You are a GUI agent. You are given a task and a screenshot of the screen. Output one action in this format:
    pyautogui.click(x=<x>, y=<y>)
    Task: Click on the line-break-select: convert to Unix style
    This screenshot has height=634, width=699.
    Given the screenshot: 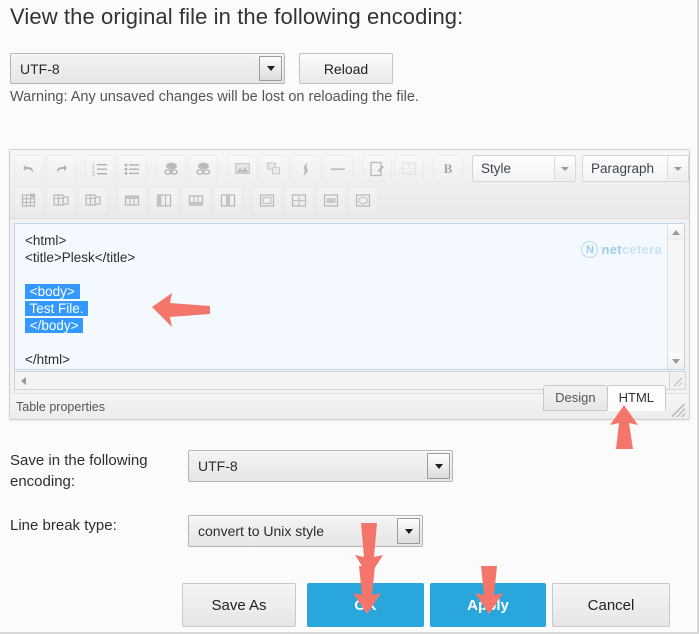 What is the action you would take?
    pyautogui.click(x=305, y=531)
    